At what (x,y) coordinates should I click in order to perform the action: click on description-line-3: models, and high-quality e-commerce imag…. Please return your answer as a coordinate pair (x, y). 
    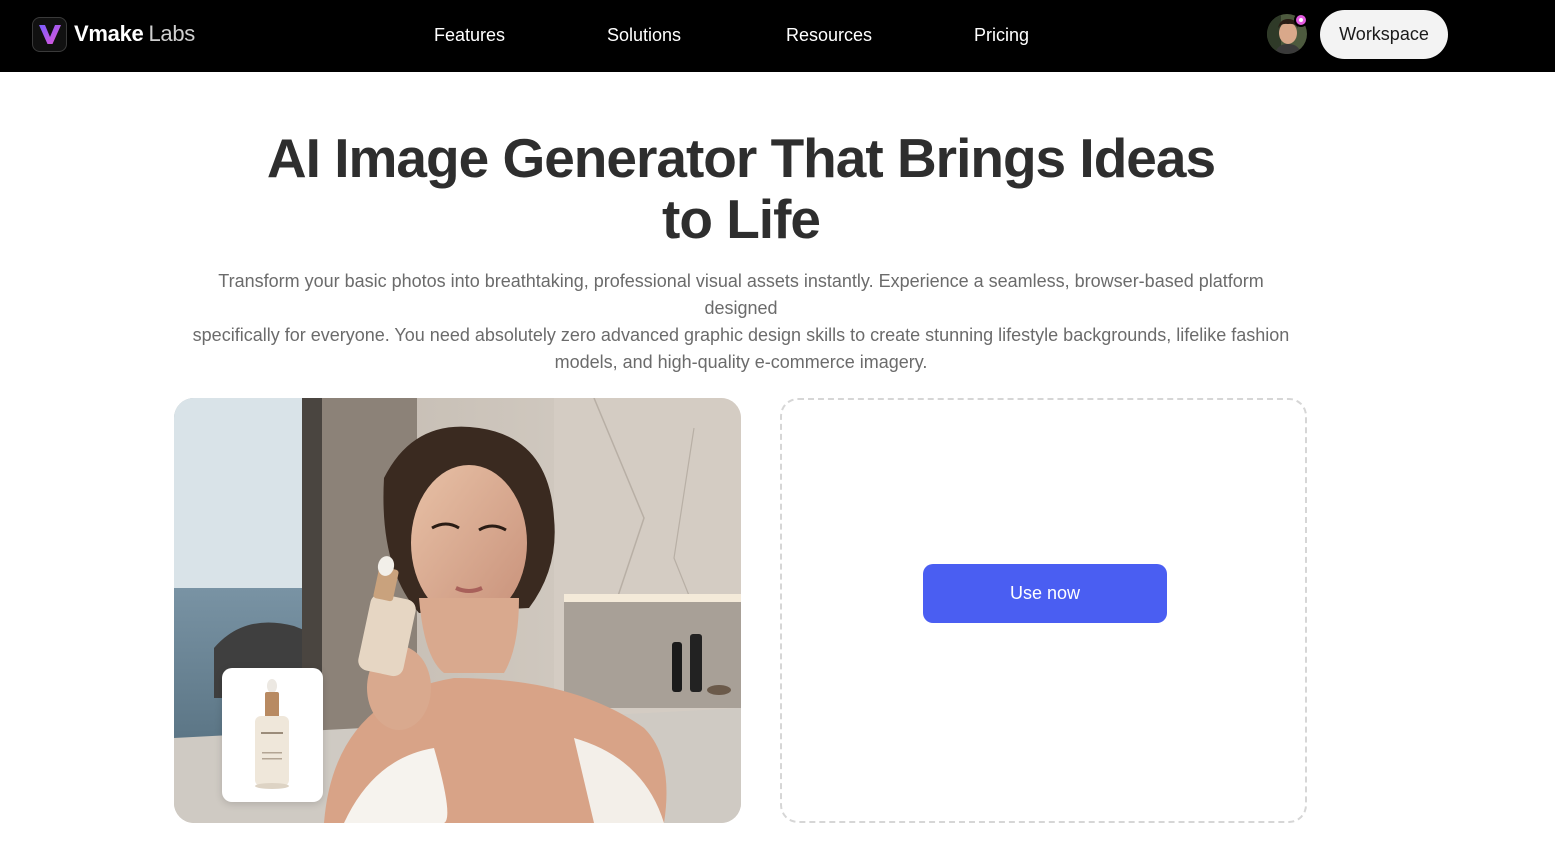
    Looking at the image, I should click on (741, 362).